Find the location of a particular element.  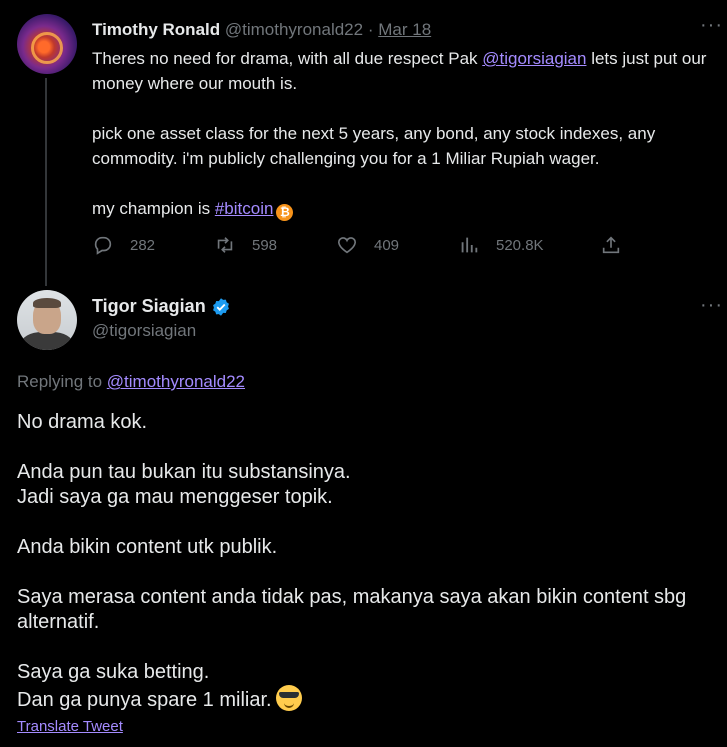

sunglasses-emoji-icon is located at coordinates (288, 698).